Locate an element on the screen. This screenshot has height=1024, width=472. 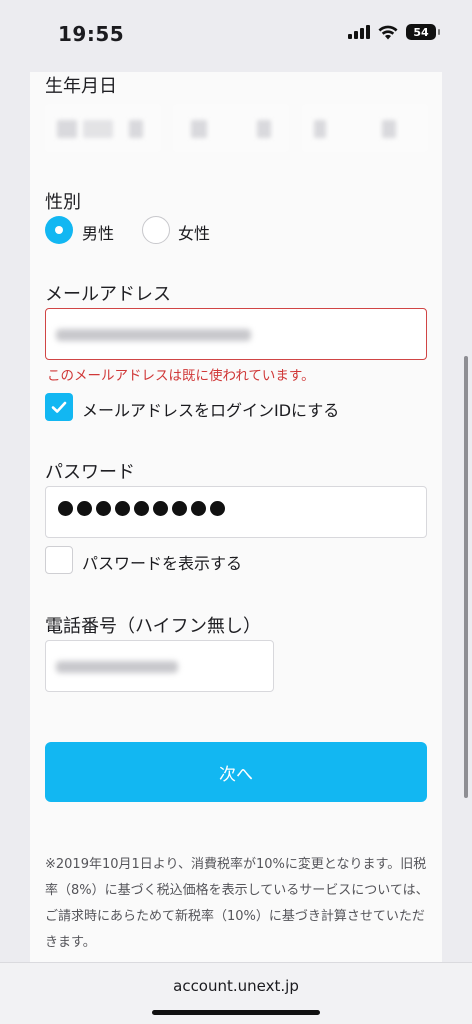
battery-level: 54 is located at coordinates (421, 32).